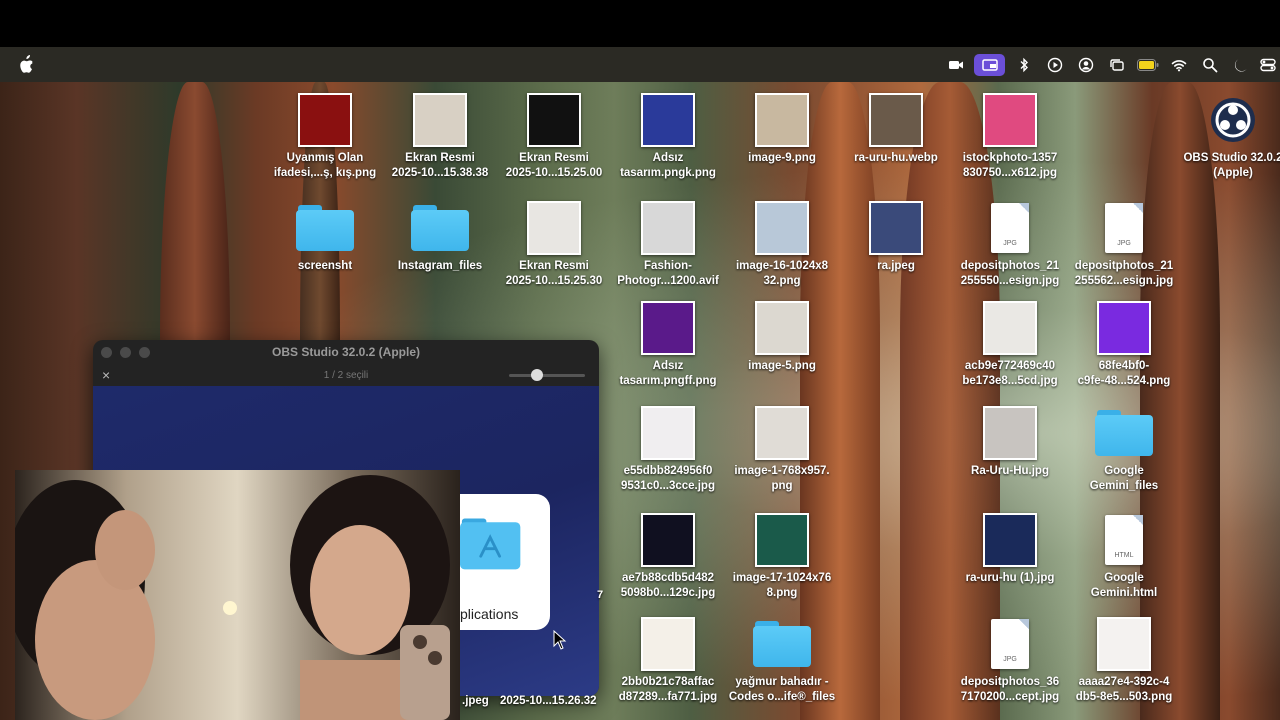  What do you see at coordinates (1010, 136) in the screenshot?
I see `desktop-icon: istockphoto-1357 830750...x612.jpg` at bounding box center [1010, 136].